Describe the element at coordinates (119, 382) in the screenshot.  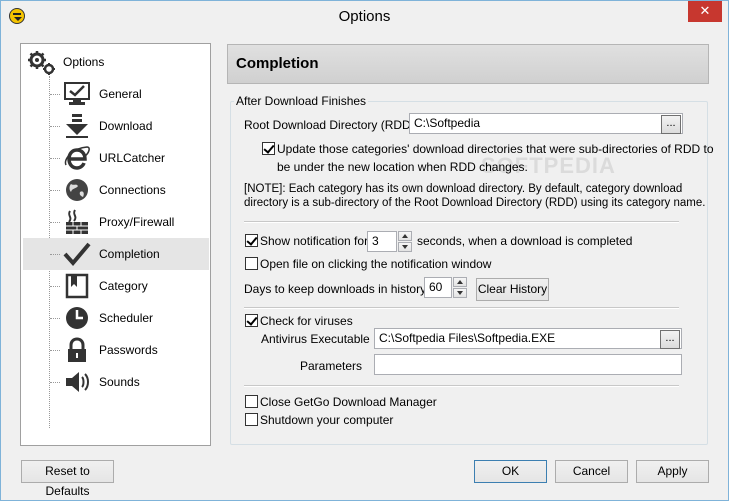
I see `tree-item-label: Sounds` at that location.